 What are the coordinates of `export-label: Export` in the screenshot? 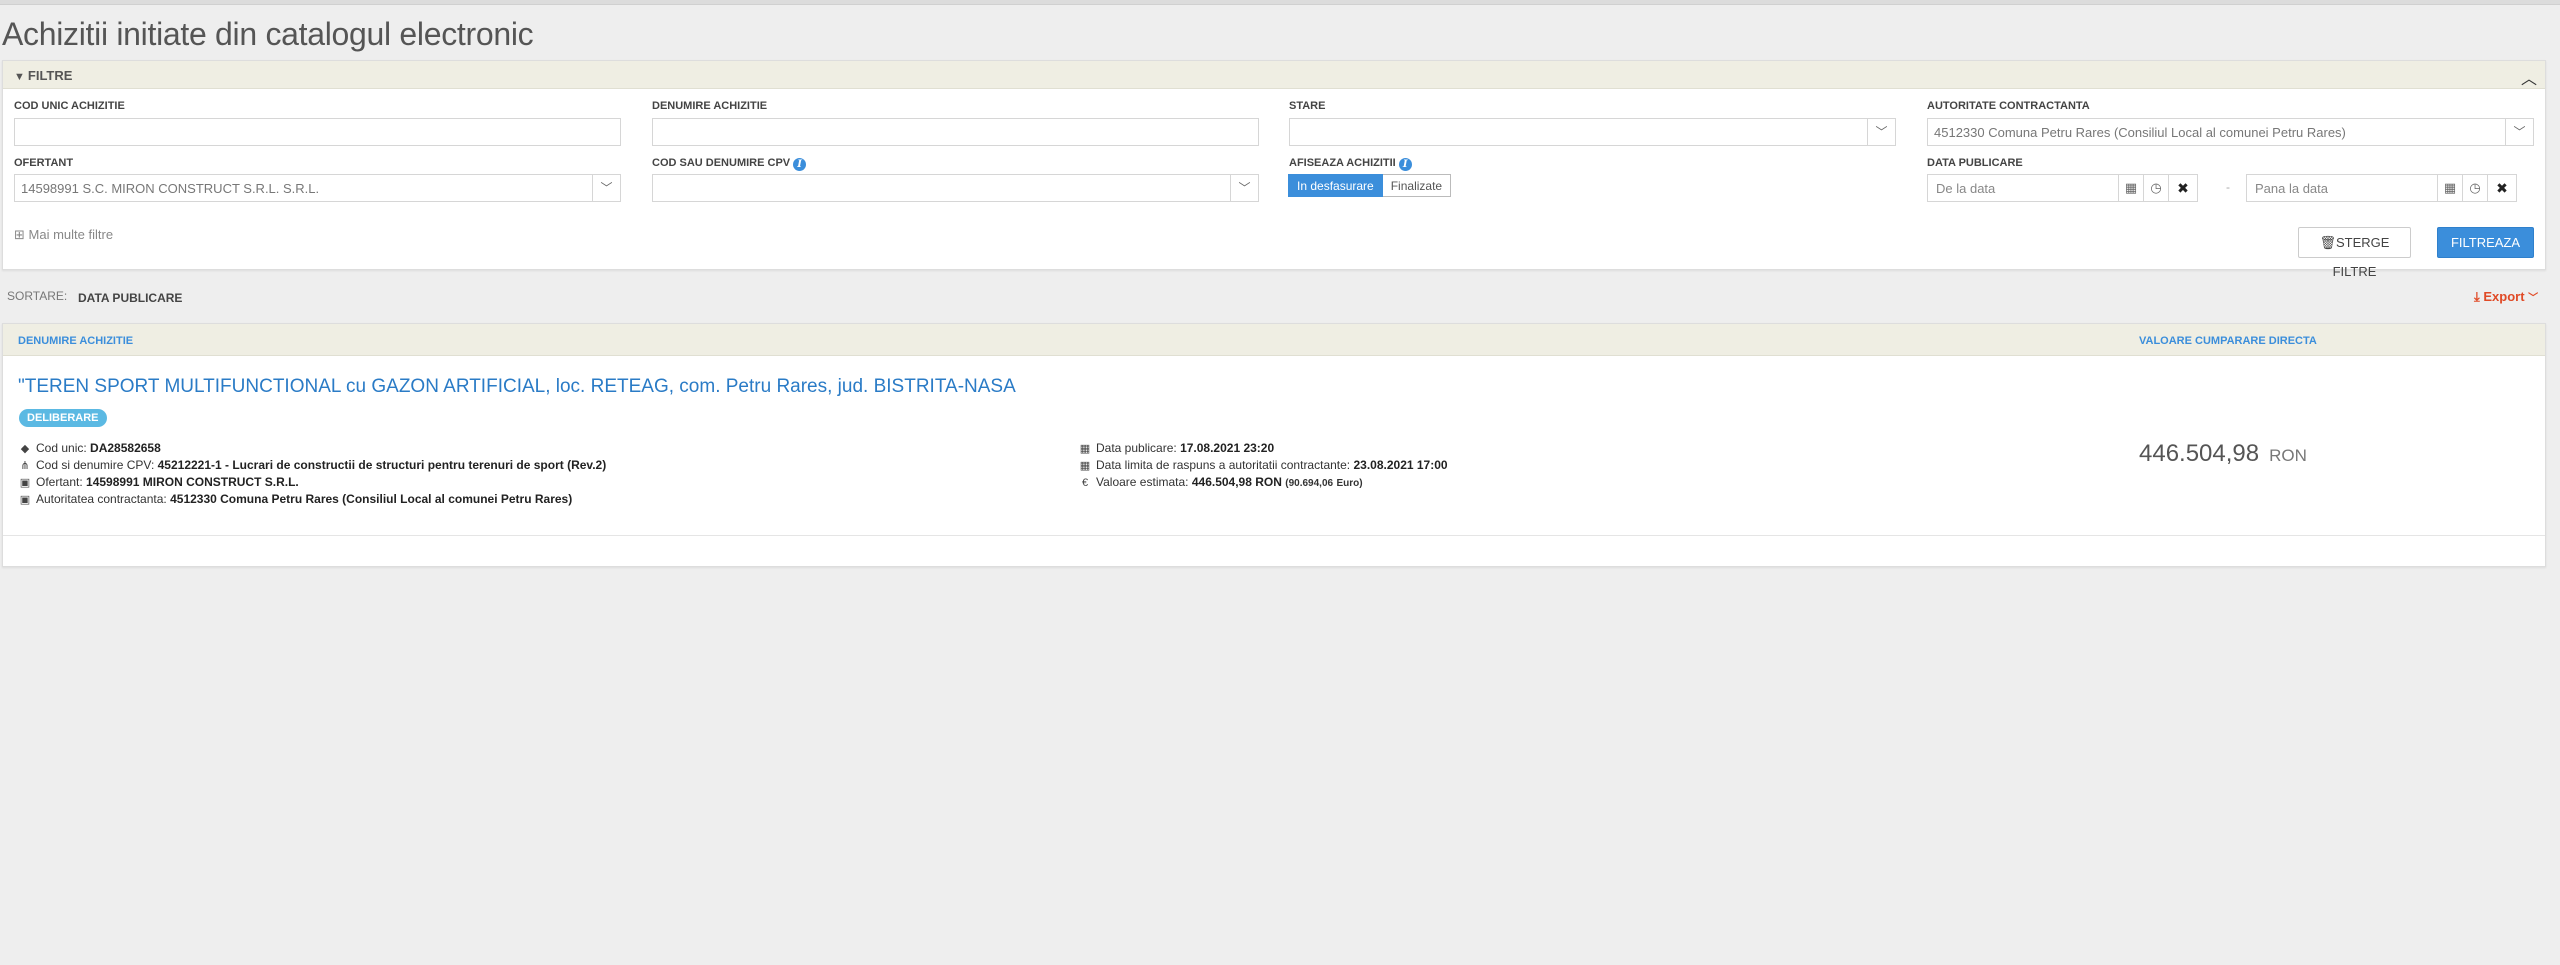 It's located at (2504, 296).